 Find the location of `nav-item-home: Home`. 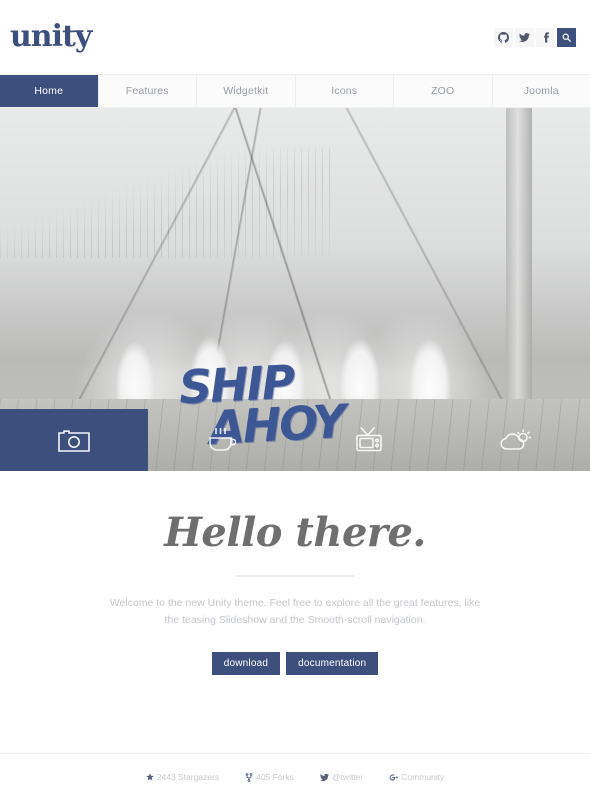

nav-item-home: Home is located at coordinates (49, 91).